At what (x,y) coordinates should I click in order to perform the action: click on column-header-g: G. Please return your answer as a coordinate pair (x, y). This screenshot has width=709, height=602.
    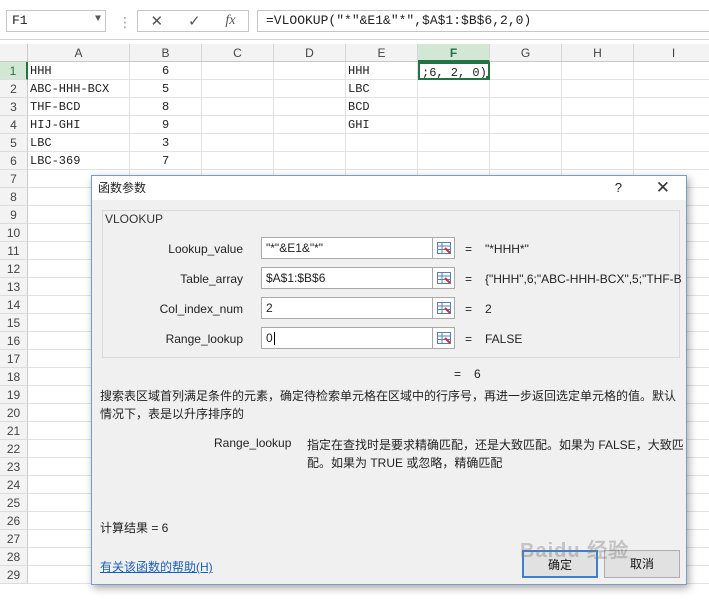
    Looking at the image, I should click on (526, 53).